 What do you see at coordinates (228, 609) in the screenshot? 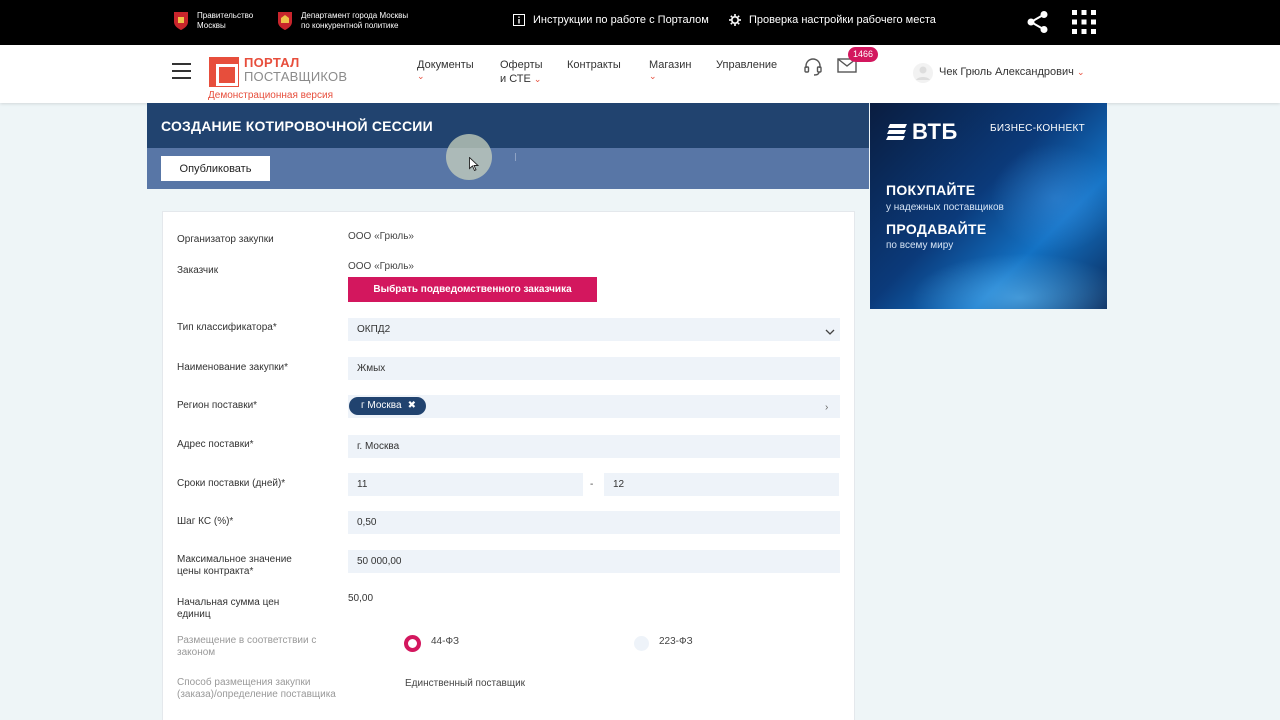
I see `unit-sum-label: Начальная сумма цен единиц` at bounding box center [228, 609].